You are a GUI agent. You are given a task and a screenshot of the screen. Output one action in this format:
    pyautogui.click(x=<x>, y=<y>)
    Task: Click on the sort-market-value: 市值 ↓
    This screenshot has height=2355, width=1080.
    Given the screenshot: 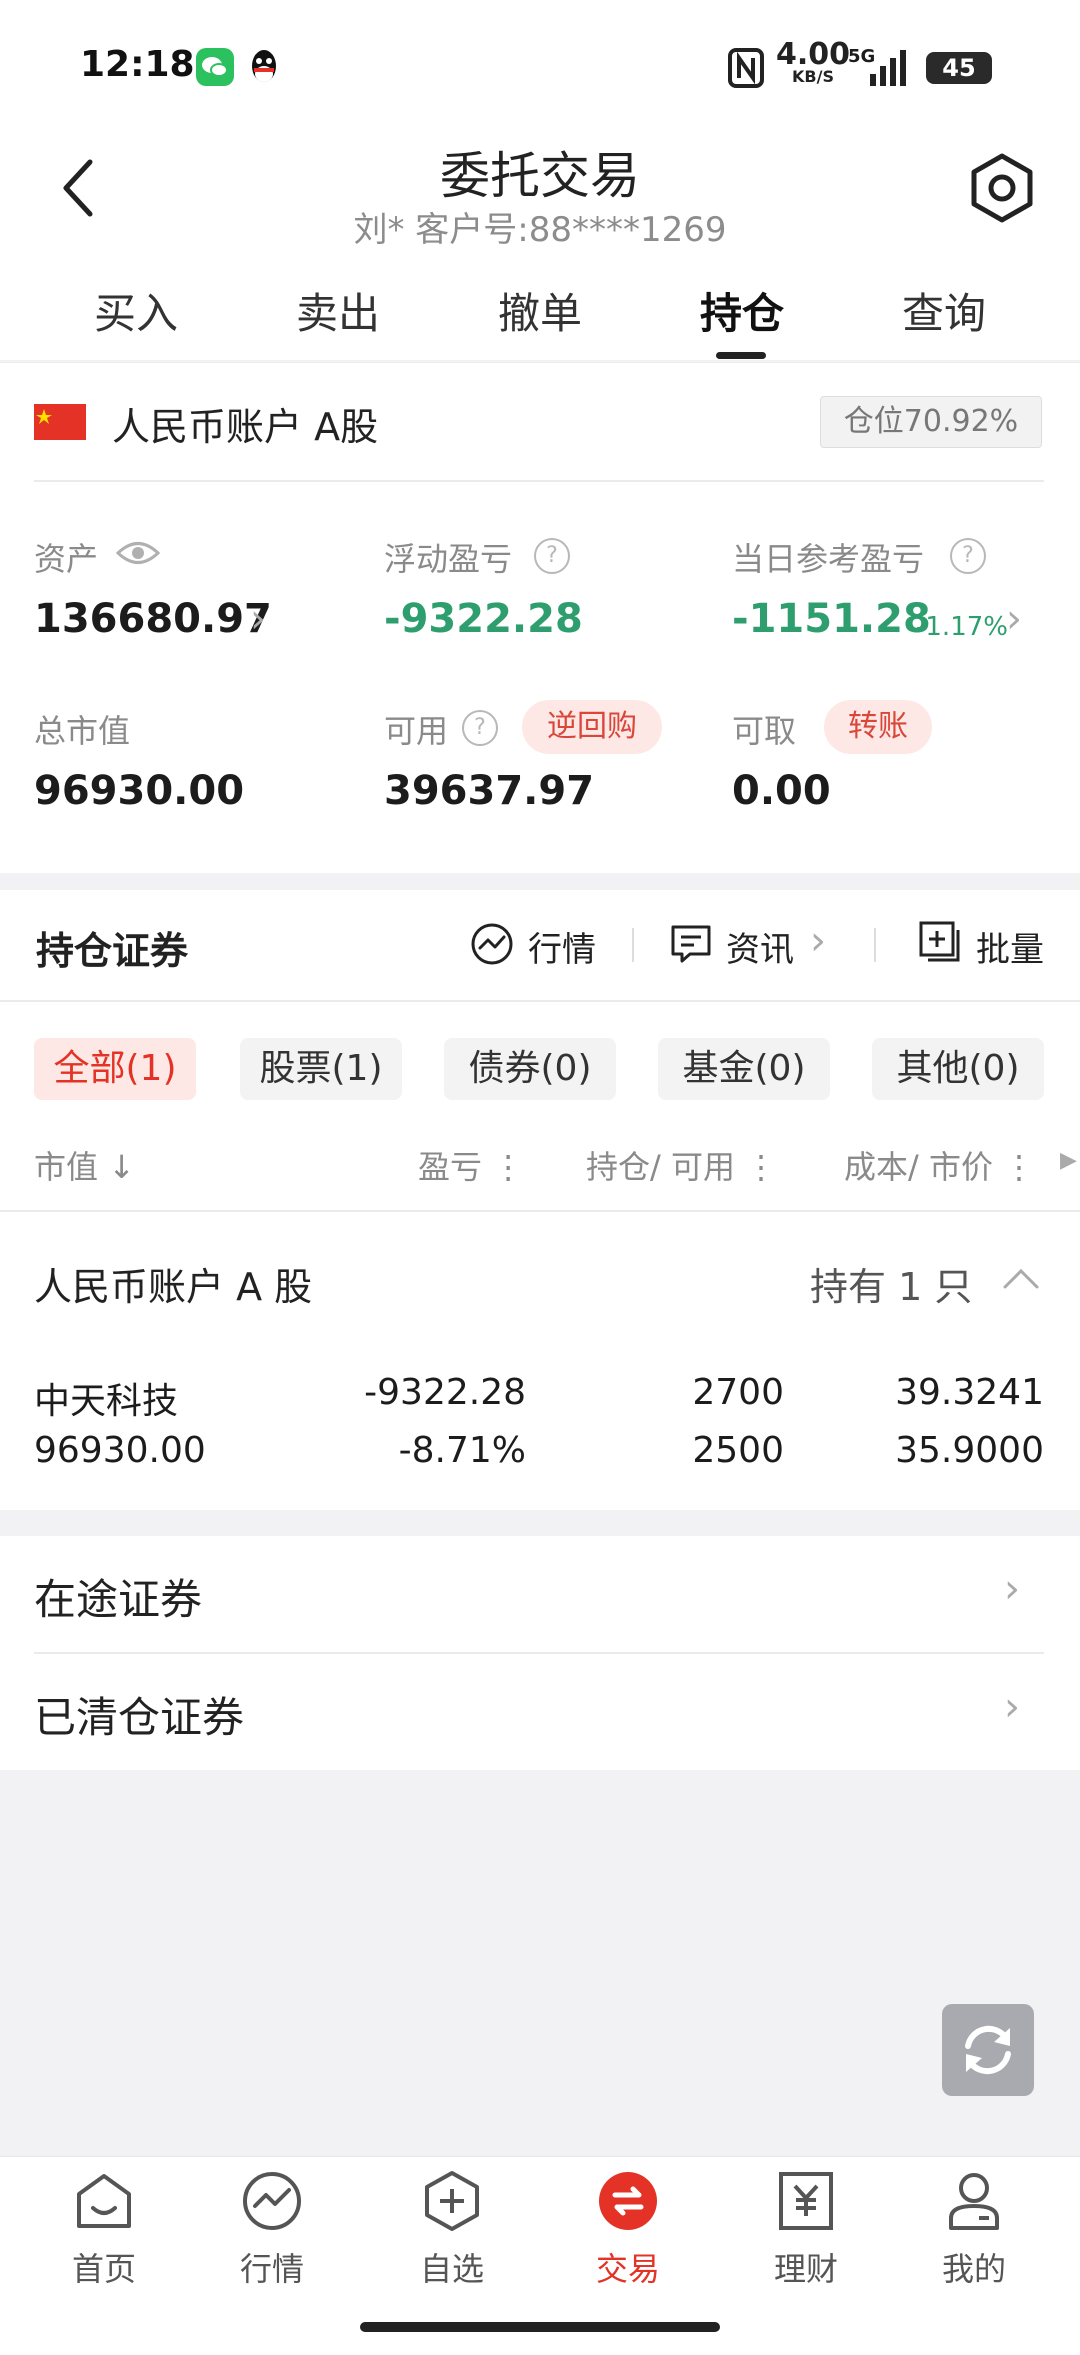 What is the action you would take?
    pyautogui.click(x=84, y=1165)
    